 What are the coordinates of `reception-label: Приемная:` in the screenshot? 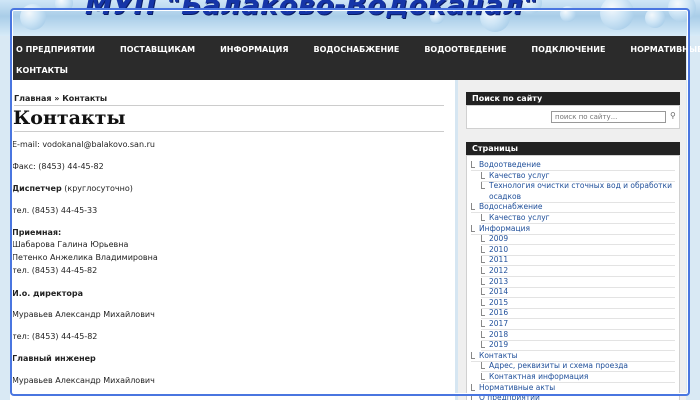 It's located at (37, 232).